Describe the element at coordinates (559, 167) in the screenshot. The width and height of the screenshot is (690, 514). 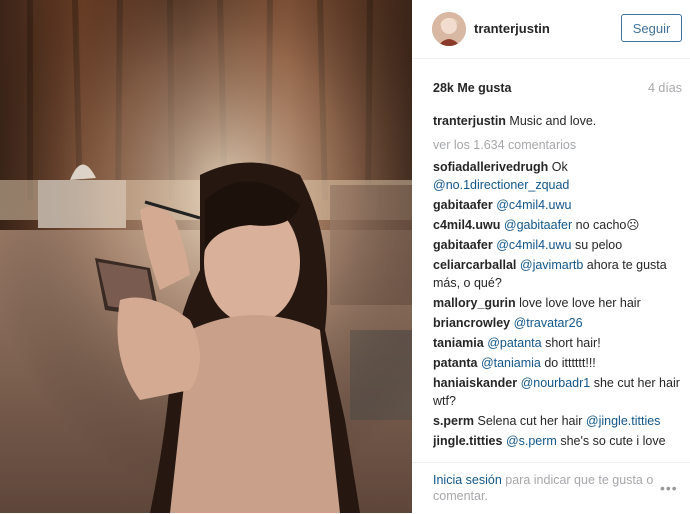
I see `comment-text: Ok` at that location.